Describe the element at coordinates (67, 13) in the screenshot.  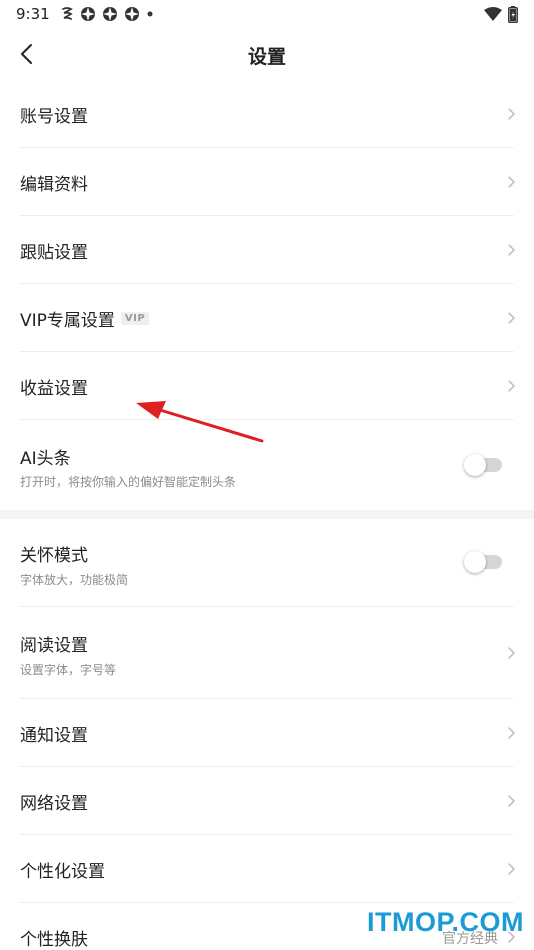
I see `notification-app-icon` at that location.